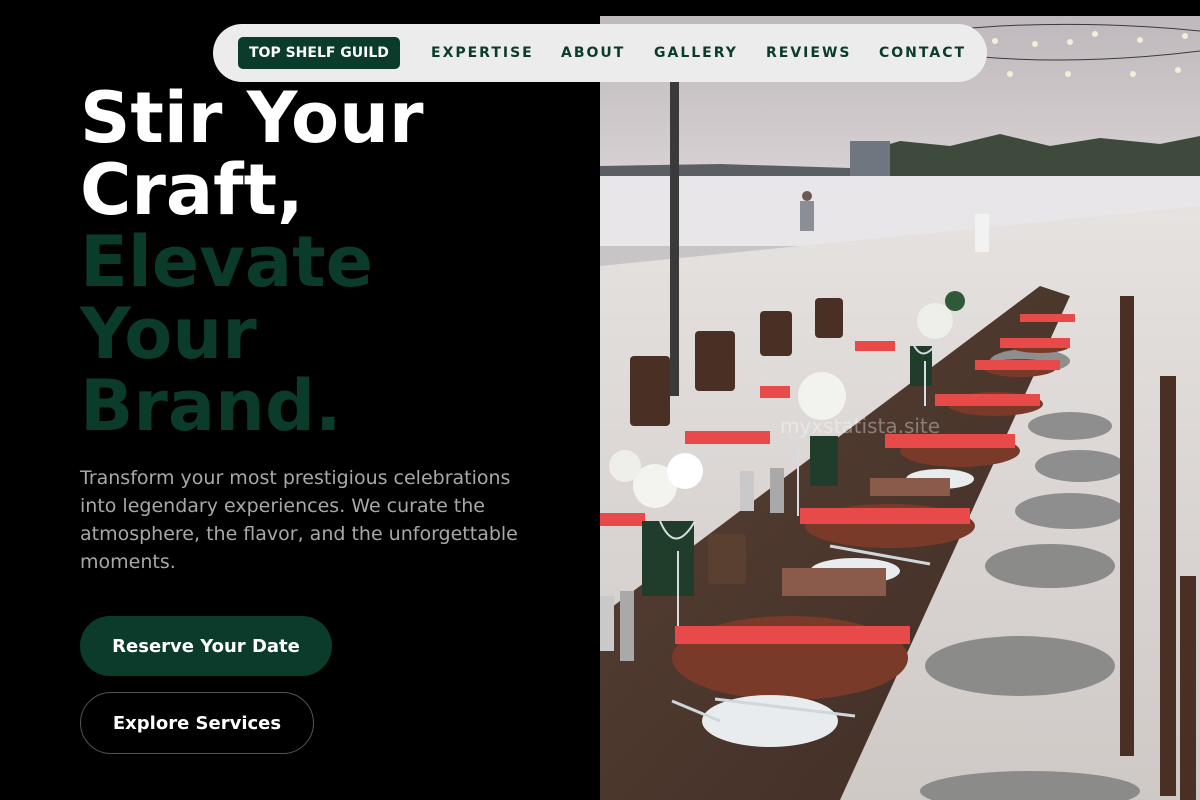  I want to click on explore-services-button: Explore Services, so click(197, 723).